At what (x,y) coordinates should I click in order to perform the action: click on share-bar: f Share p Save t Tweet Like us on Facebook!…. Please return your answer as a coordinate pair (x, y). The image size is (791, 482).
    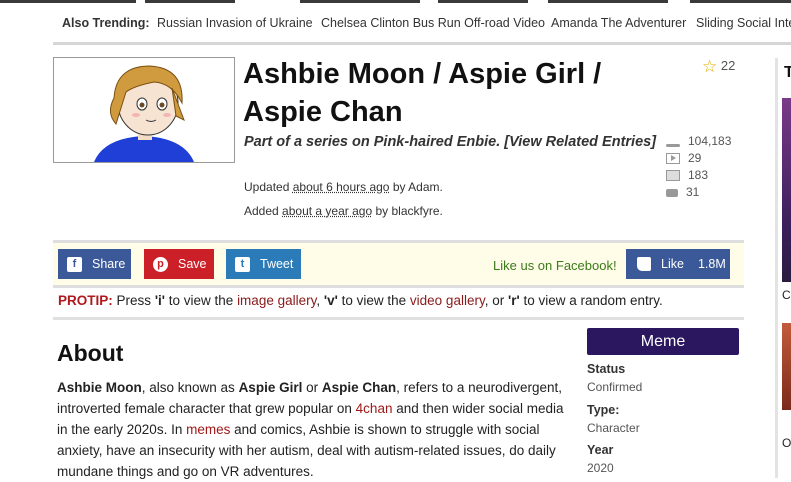
    Looking at the image, I should click on (398, 264).